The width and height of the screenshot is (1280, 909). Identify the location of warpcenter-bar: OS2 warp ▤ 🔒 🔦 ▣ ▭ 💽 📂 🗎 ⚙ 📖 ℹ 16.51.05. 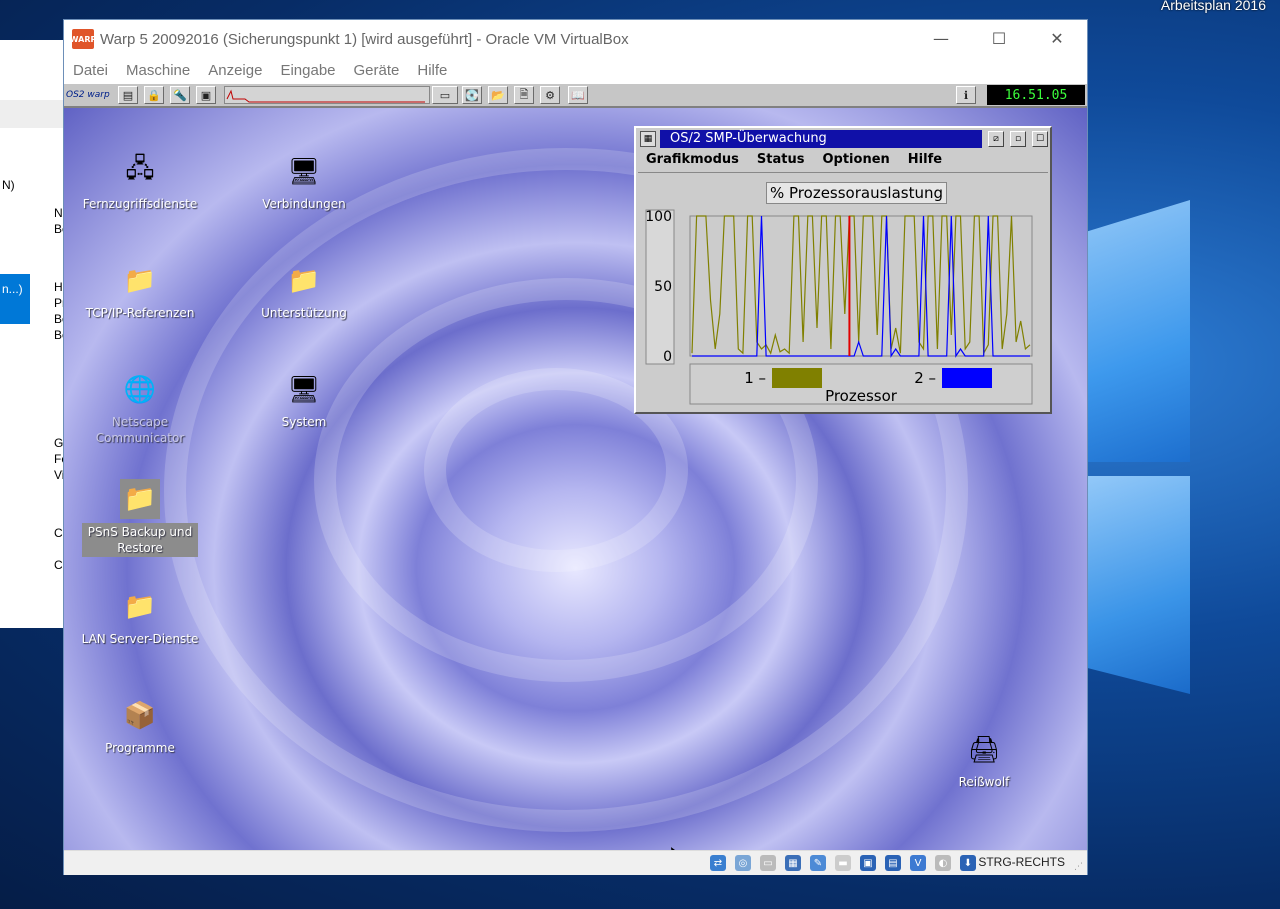
(575, 96).